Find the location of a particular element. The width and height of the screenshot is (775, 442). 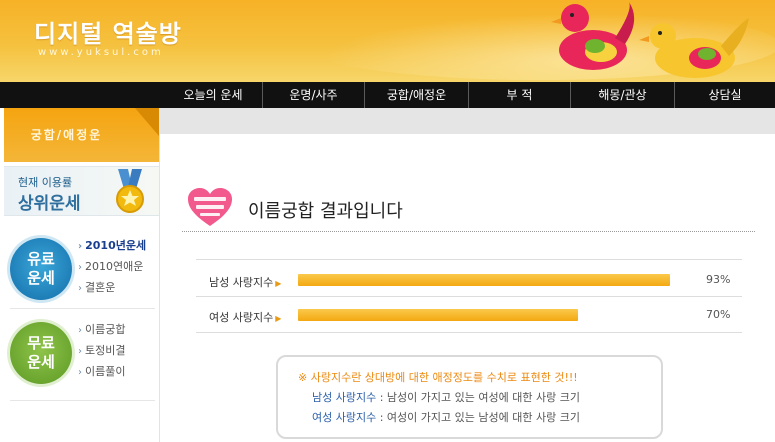

explanation-male-text: : 남성이 가지고 있는 여성에 대한 사랑 크기 is located at coordinates (478, 397).